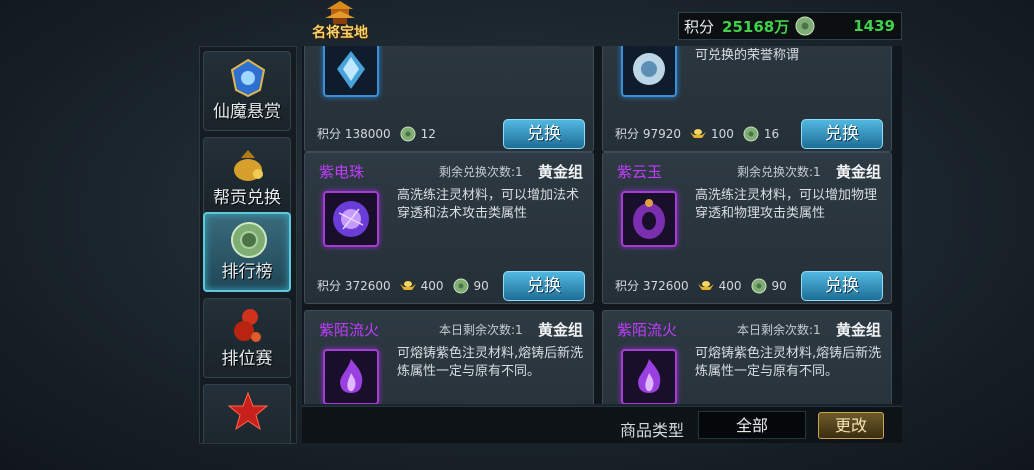  I want to click on sidebar-item-bounty: 仙魔悬赏, so click(247, 91).